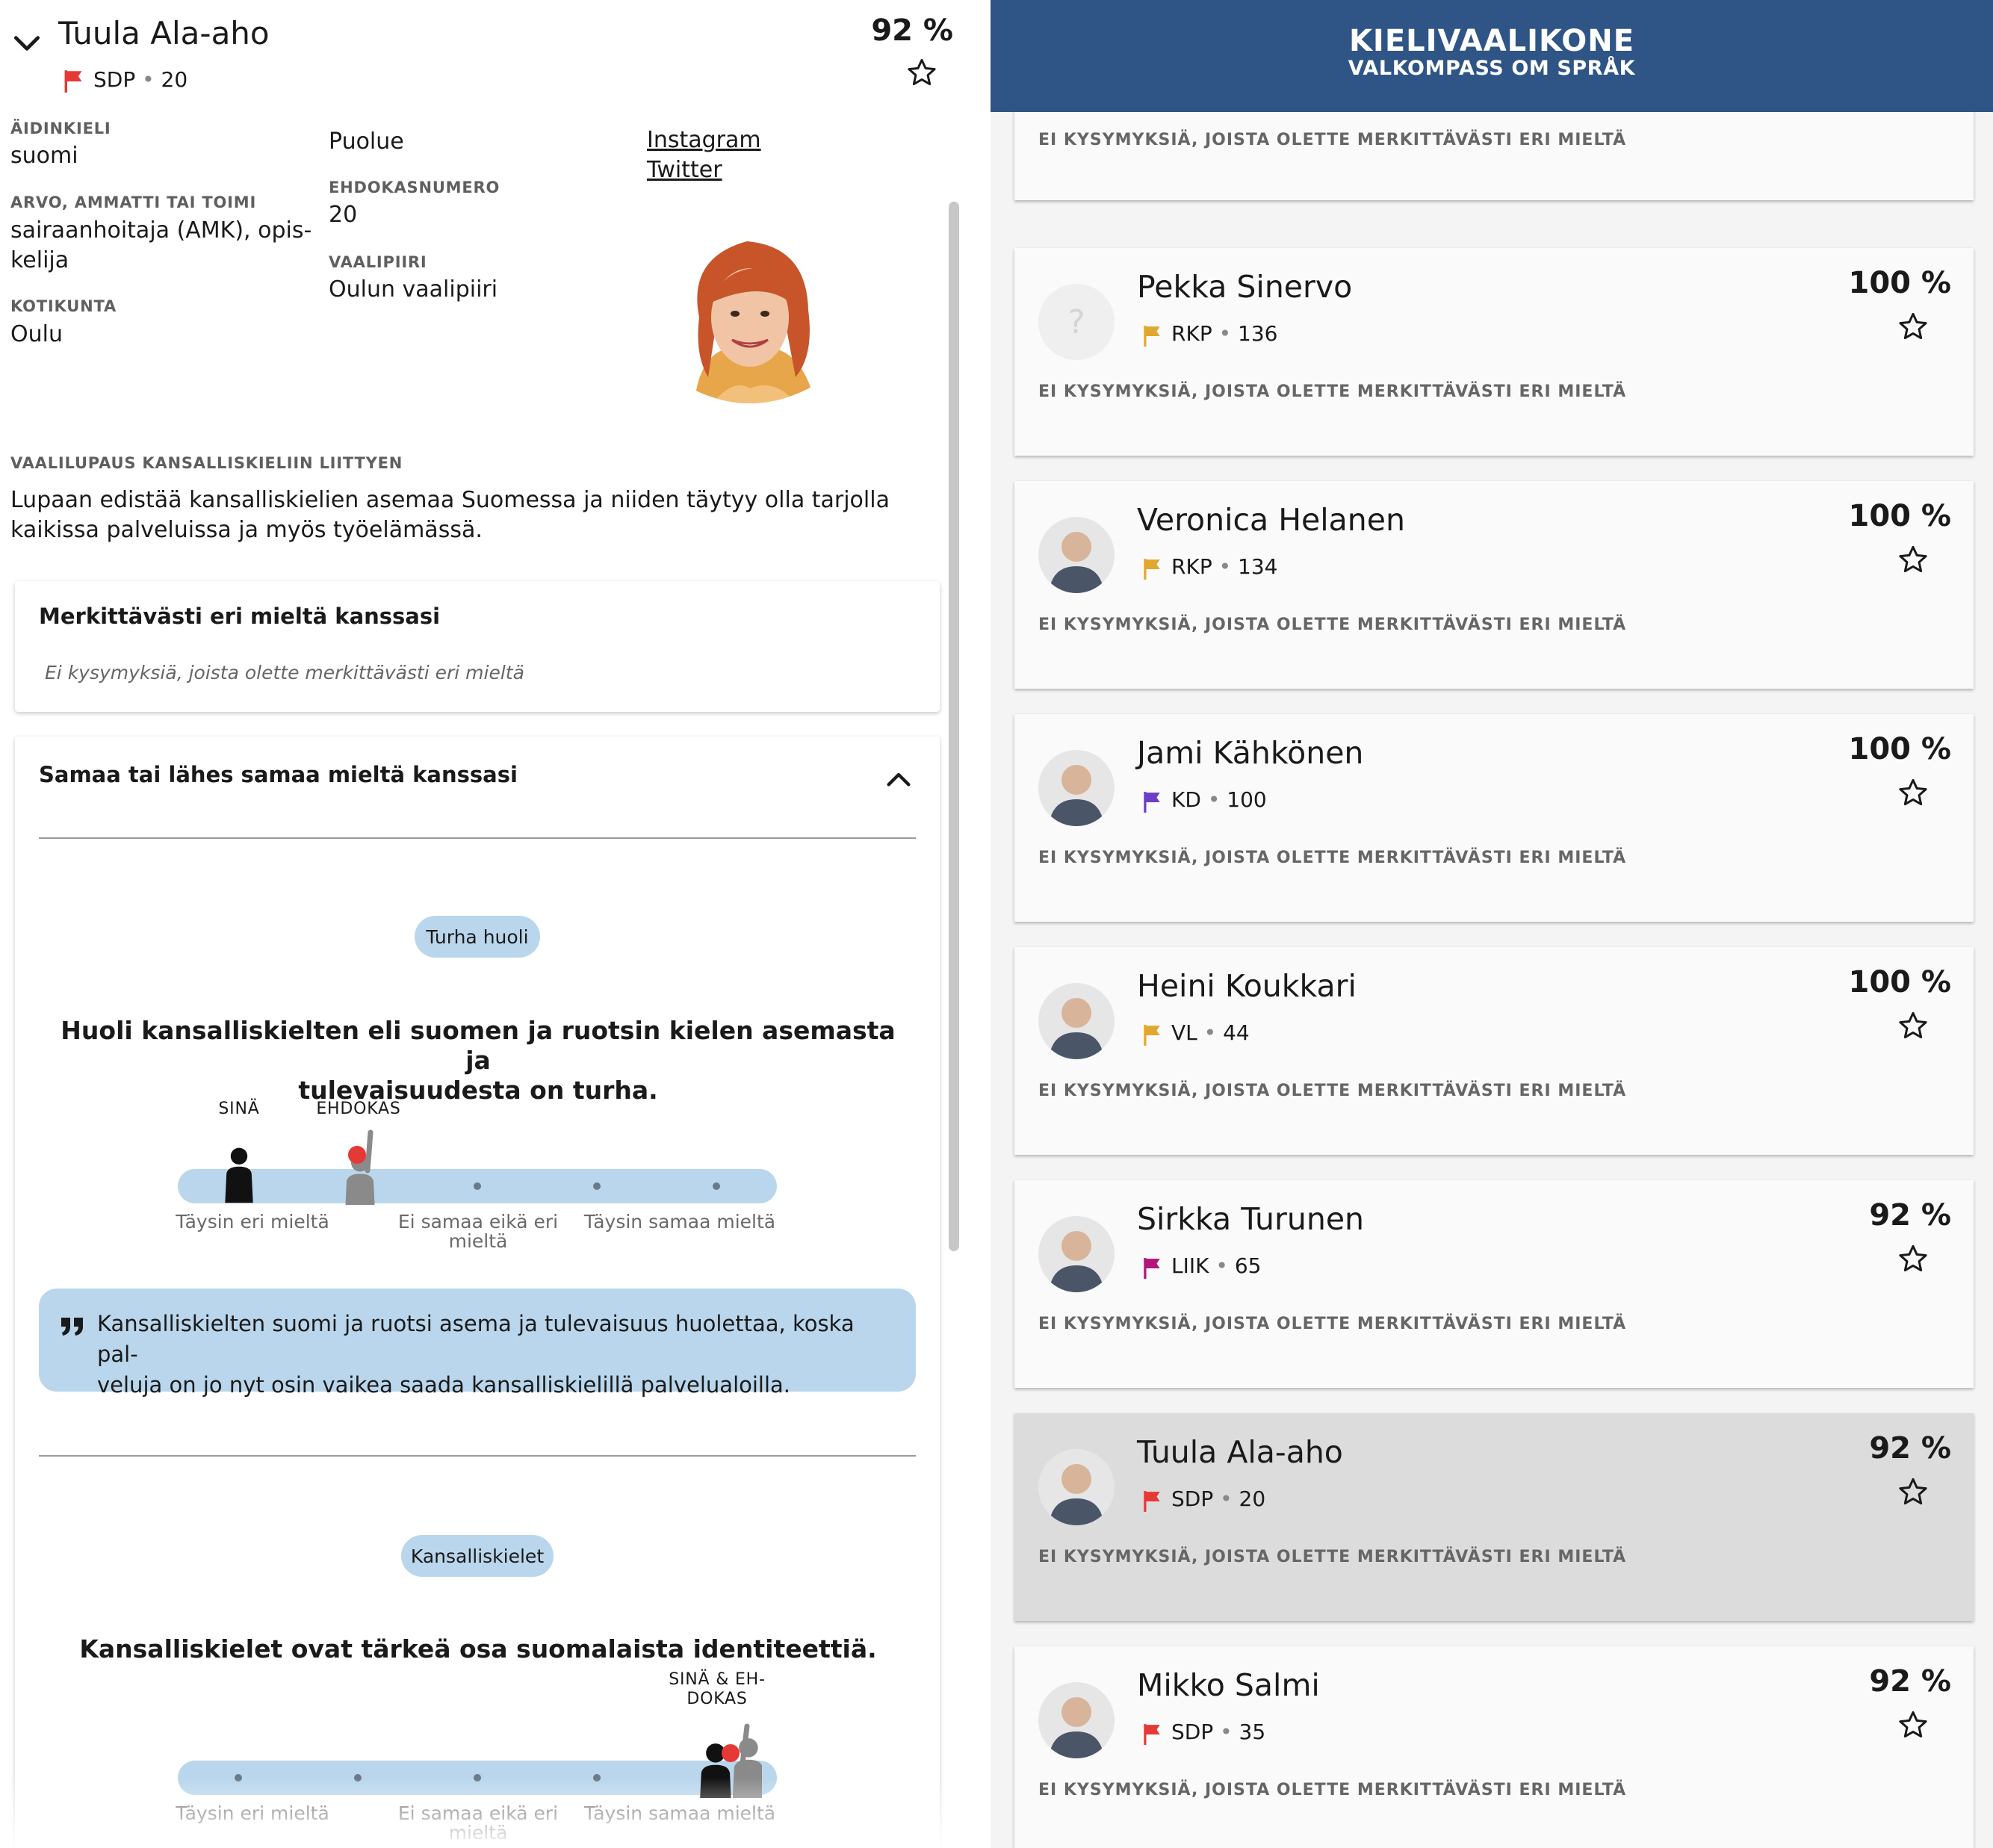 This screenshot has height=1848, width=1993. What do you see at coordinates (899, 778) in the screenshot?
I see `chevron-up-icon` at bounding box center [899, 778].